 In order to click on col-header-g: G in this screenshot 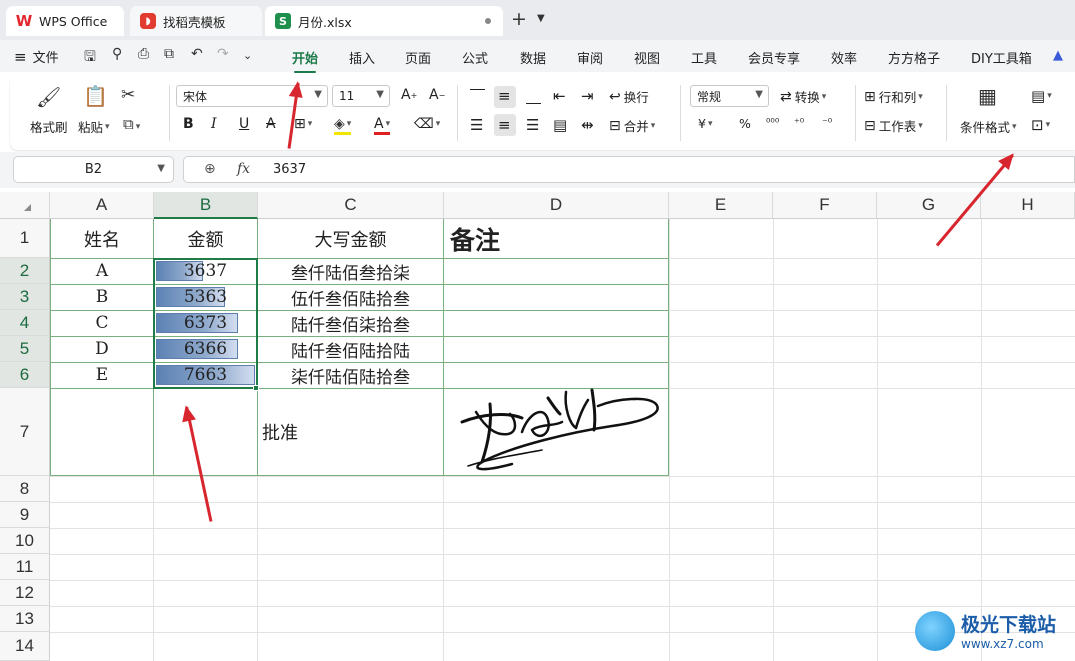, I will do `click(929, 205)`.